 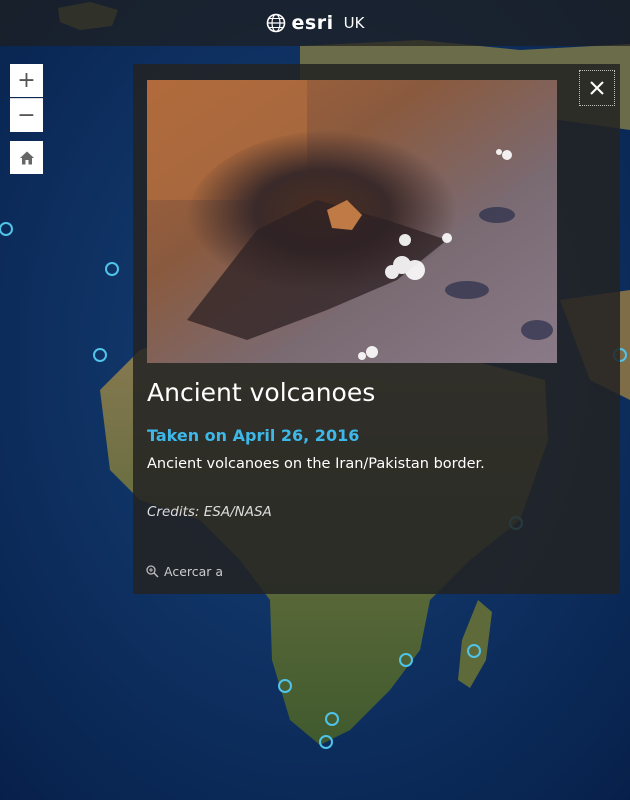 I want to click on magnifier-plus-icon, so click(x=152, y=571).